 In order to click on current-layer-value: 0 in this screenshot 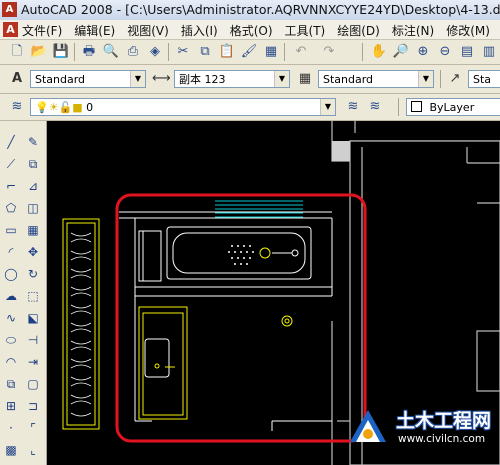, I will do `click(90, 107)`.